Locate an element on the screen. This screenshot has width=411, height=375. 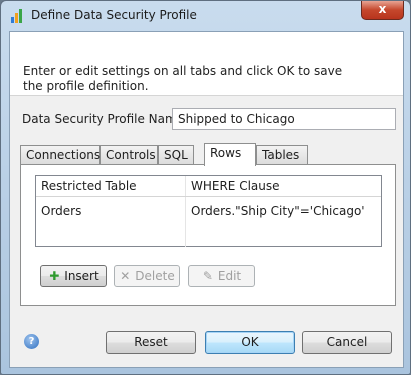
cell-restricted-table: Orders is located at coordinates (111, 222).